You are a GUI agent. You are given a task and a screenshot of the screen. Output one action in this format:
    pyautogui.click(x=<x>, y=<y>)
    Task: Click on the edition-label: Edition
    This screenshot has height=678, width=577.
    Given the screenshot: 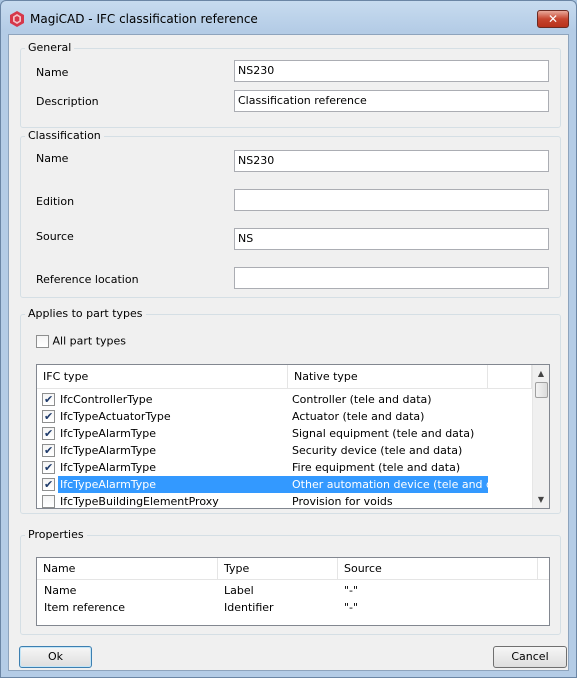 What is the action you would take?
    pyautogui.click(x=55, y=201)
    